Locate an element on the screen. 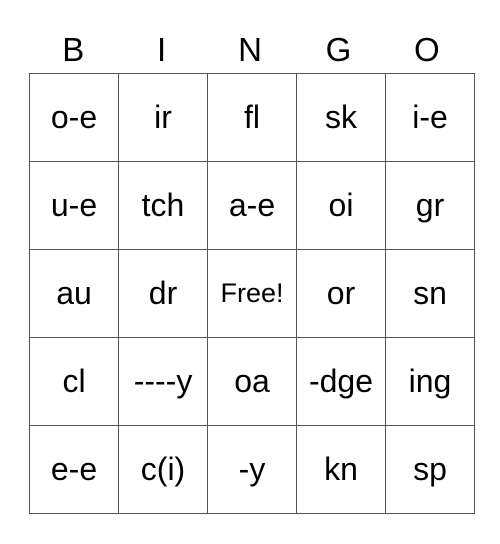 Image resolution: width=500 pixels, height=544 pixels. bingo-row: o-e ir fl sk i-e is located at coordinates (252, 117).